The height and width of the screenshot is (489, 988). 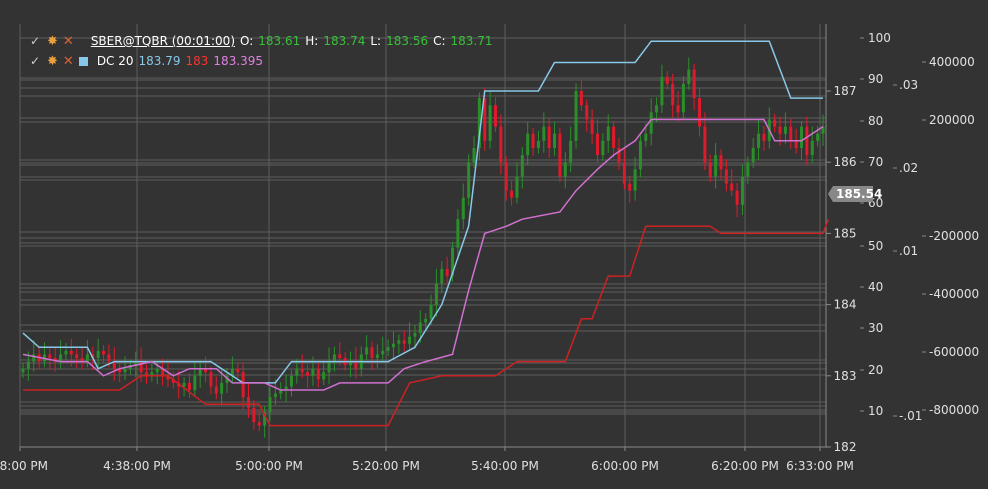 I want to click on price-badge: 185.54, so click(x=855, y=194).